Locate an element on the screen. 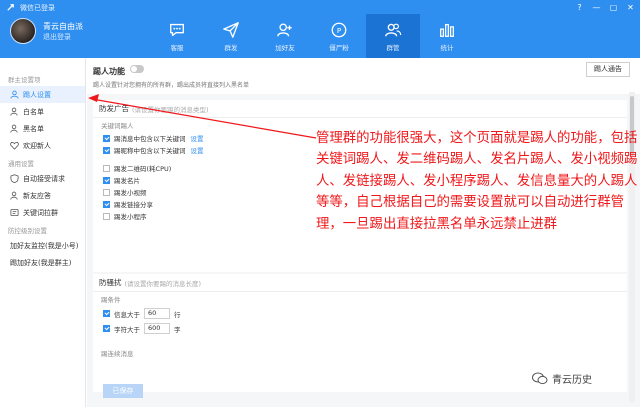 The image size is (640, 407). sidebar-group-general: 通用设置 is located at coordinates (21, 164).